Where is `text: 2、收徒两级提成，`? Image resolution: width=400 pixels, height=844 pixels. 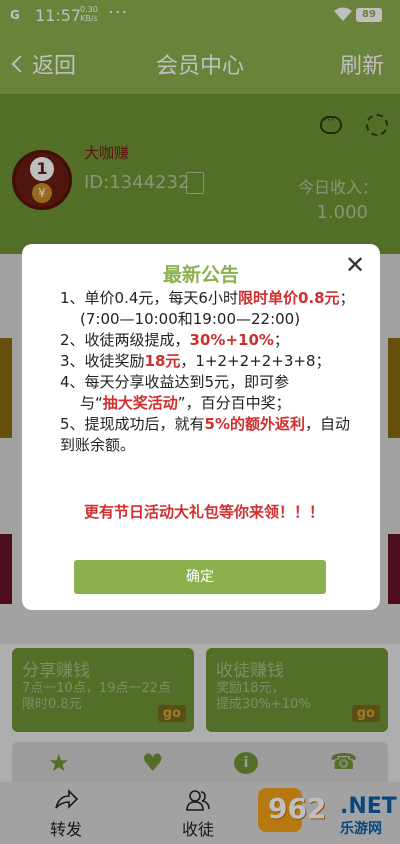
text: 2、收徒两级提成， is located at coordinates (125, 340).